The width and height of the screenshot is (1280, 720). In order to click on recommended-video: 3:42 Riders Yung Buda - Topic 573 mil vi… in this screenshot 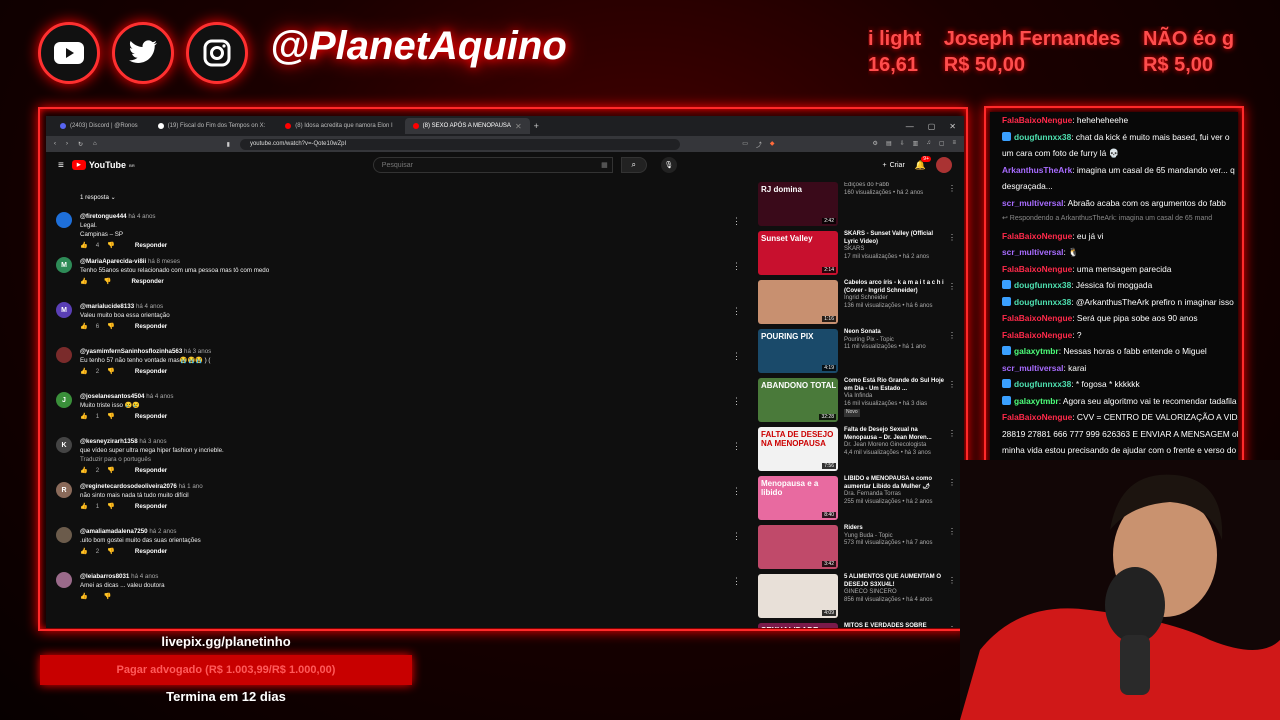, I will do `click(858, 549)`.